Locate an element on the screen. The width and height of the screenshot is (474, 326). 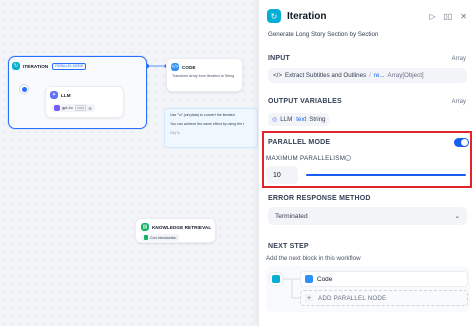
node-toolbar: · · · is located at coordinates (134, 52).